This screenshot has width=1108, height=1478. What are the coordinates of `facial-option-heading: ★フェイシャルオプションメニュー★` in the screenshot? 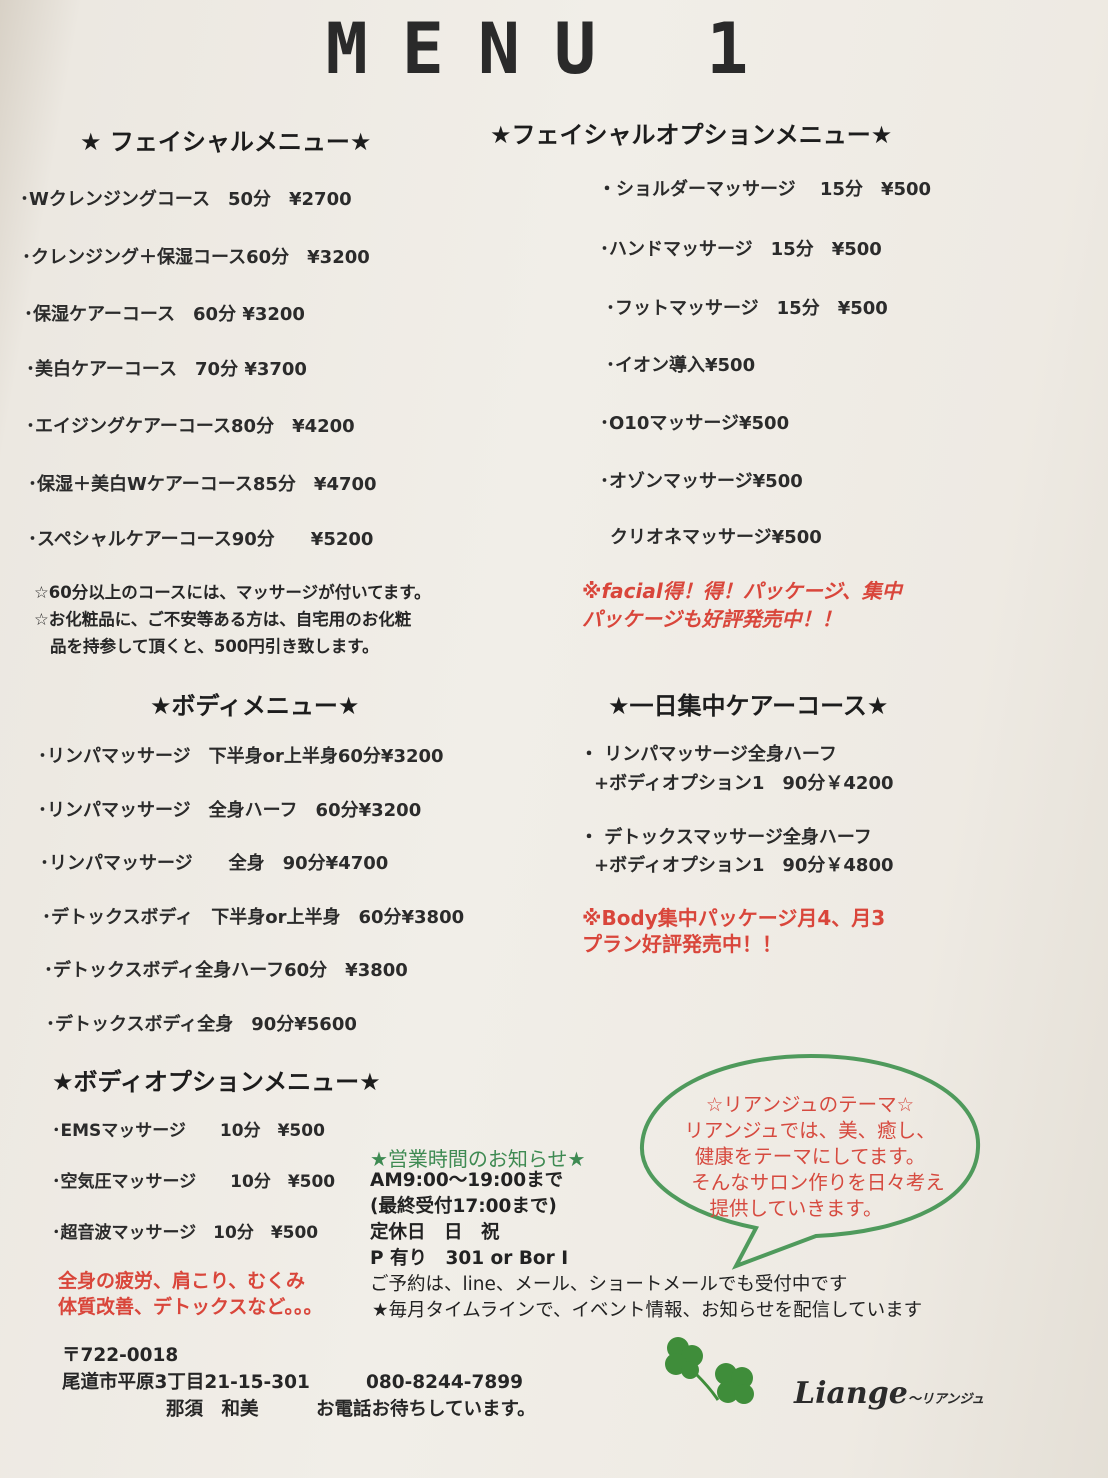 It's located at (691, 135).